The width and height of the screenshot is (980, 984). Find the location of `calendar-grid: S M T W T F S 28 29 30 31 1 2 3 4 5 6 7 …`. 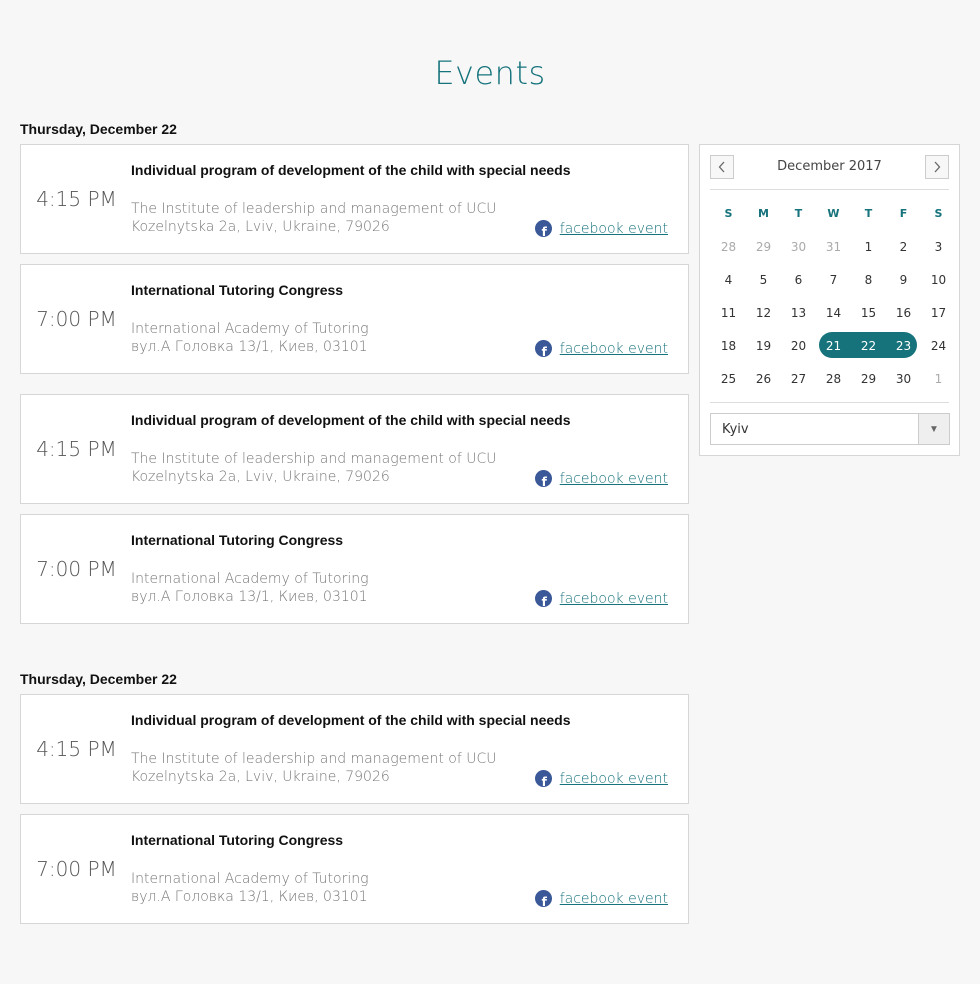

calendar-grid: S M T W T F S 28 29 30 31 1 2 3 4 5 6 7 … is located at coordinates (833, 296).